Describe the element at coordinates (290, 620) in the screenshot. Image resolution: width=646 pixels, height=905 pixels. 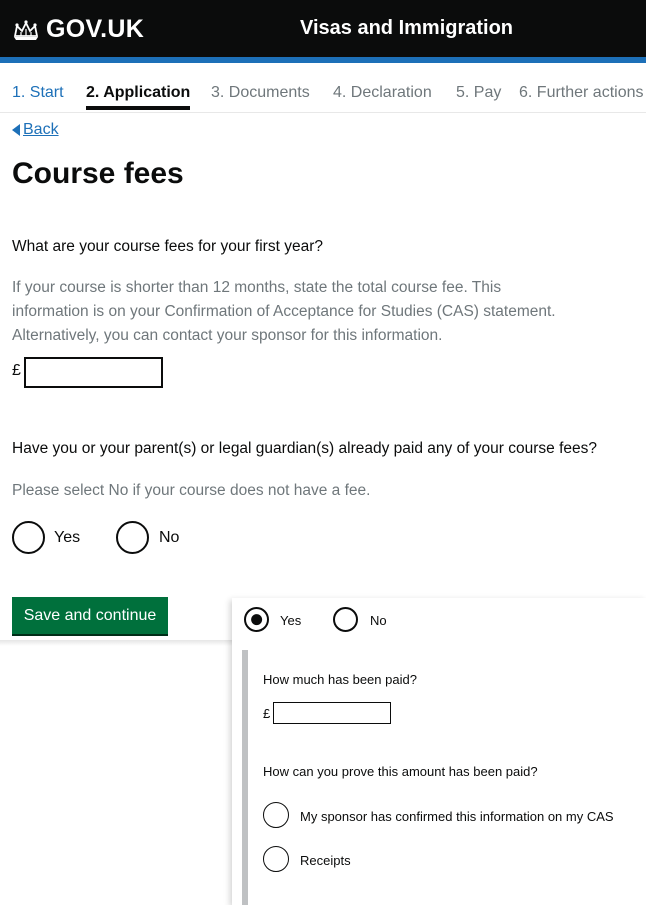
I see `expanded-yes-label: Yes` at that location.